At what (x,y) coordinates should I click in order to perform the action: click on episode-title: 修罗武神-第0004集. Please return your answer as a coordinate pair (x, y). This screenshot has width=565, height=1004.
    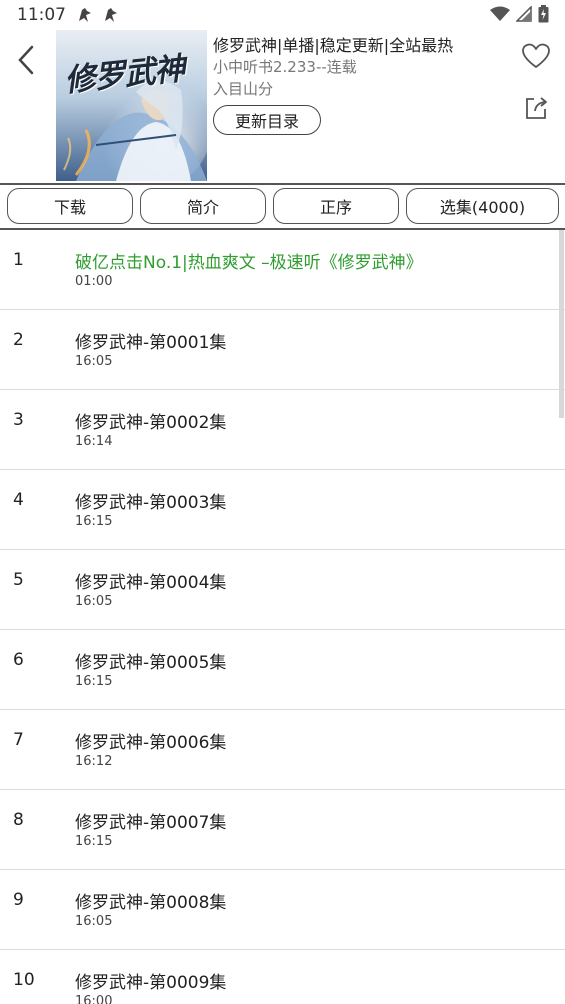
    Looking at the image, I should click on (151, 583).